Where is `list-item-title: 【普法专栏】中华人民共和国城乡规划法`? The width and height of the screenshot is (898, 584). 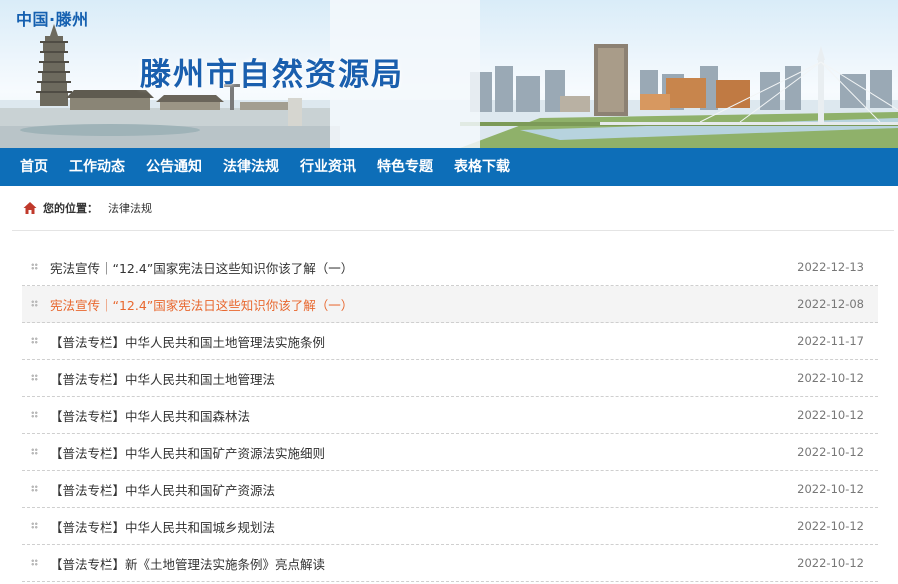 list-item-title: 【普法专栏】中华人民共和国城乡规划法 is located at coordinates (162, 526).